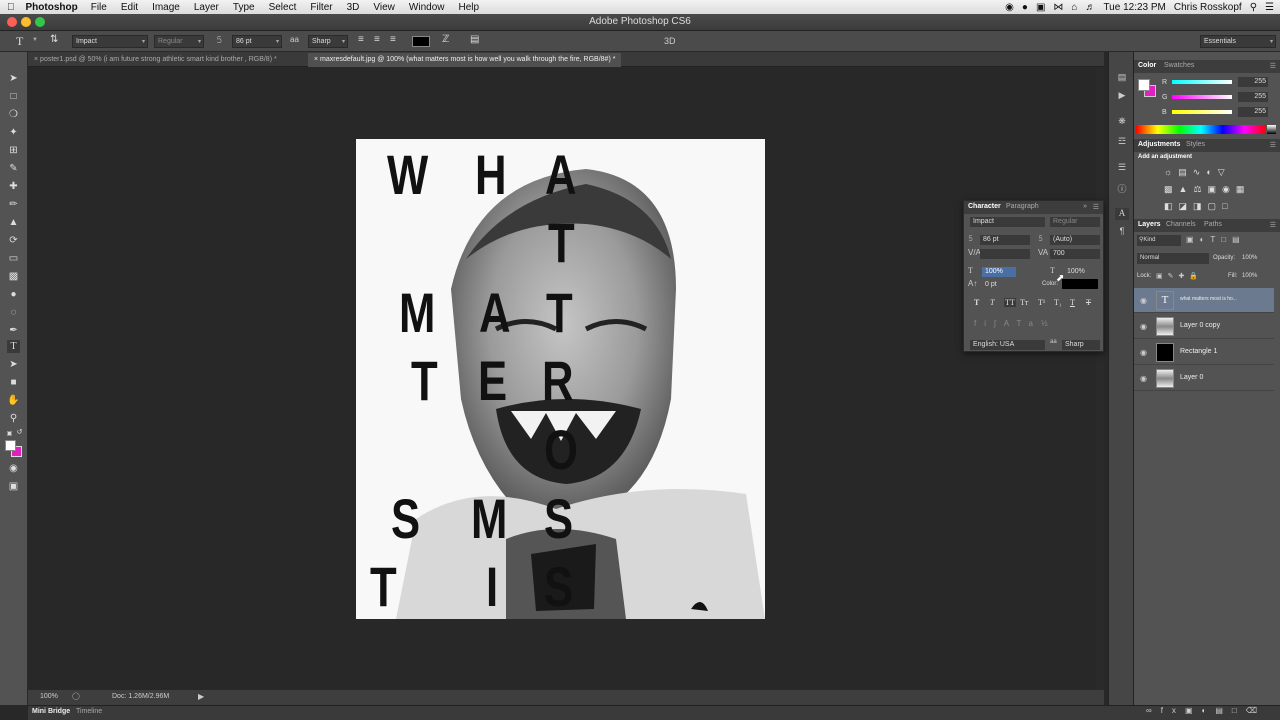 The image size is (1280, 720). I want to click on menu-window: Window, so click(427, 7).